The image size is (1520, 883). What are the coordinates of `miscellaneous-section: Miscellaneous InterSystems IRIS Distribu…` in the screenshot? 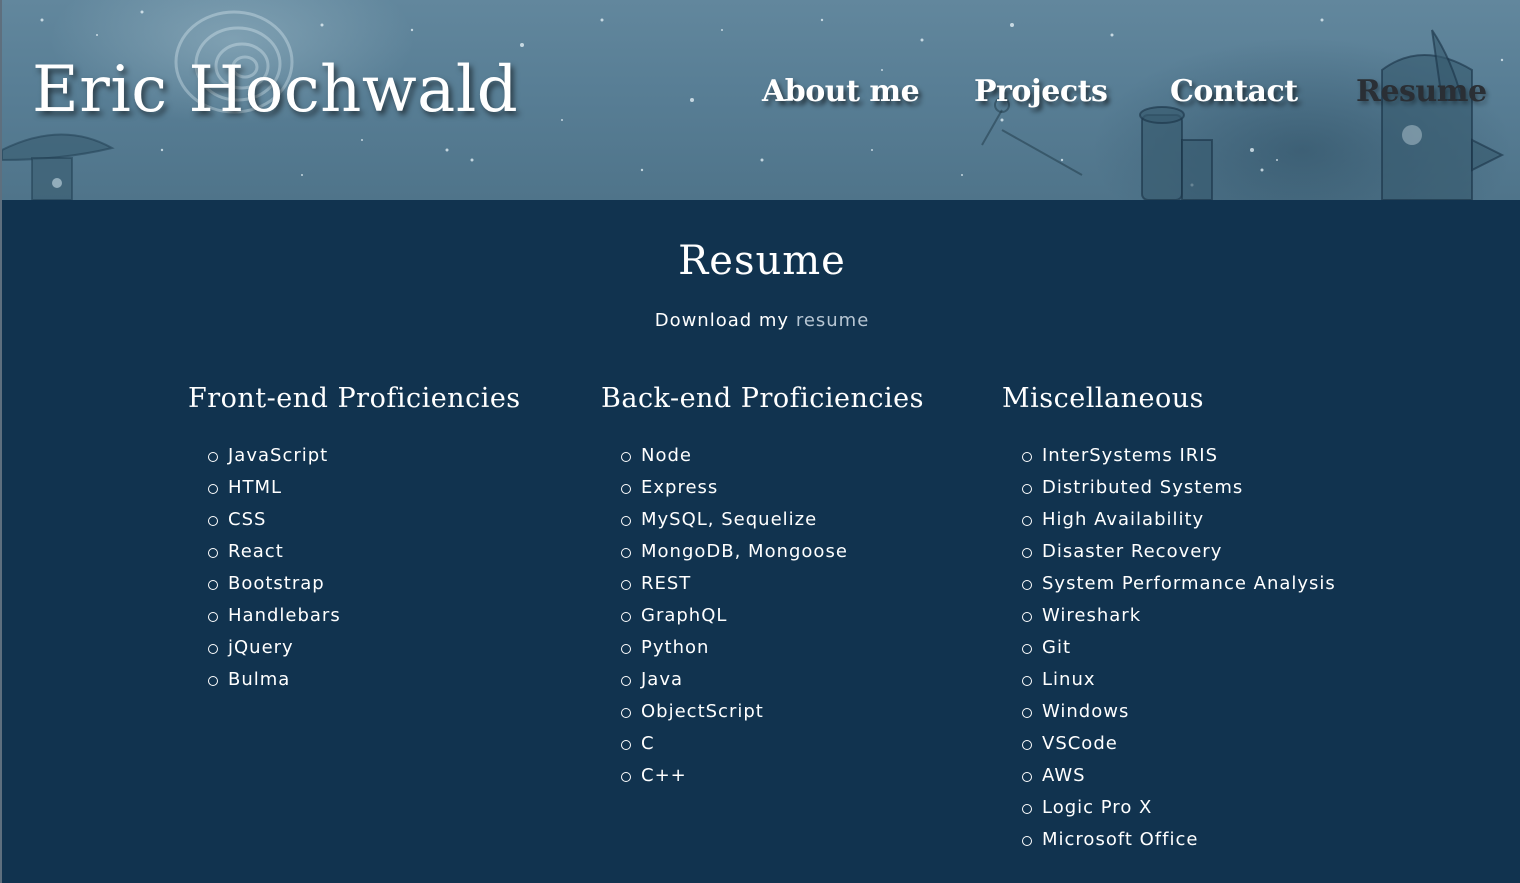 It's located at (1169, 617).